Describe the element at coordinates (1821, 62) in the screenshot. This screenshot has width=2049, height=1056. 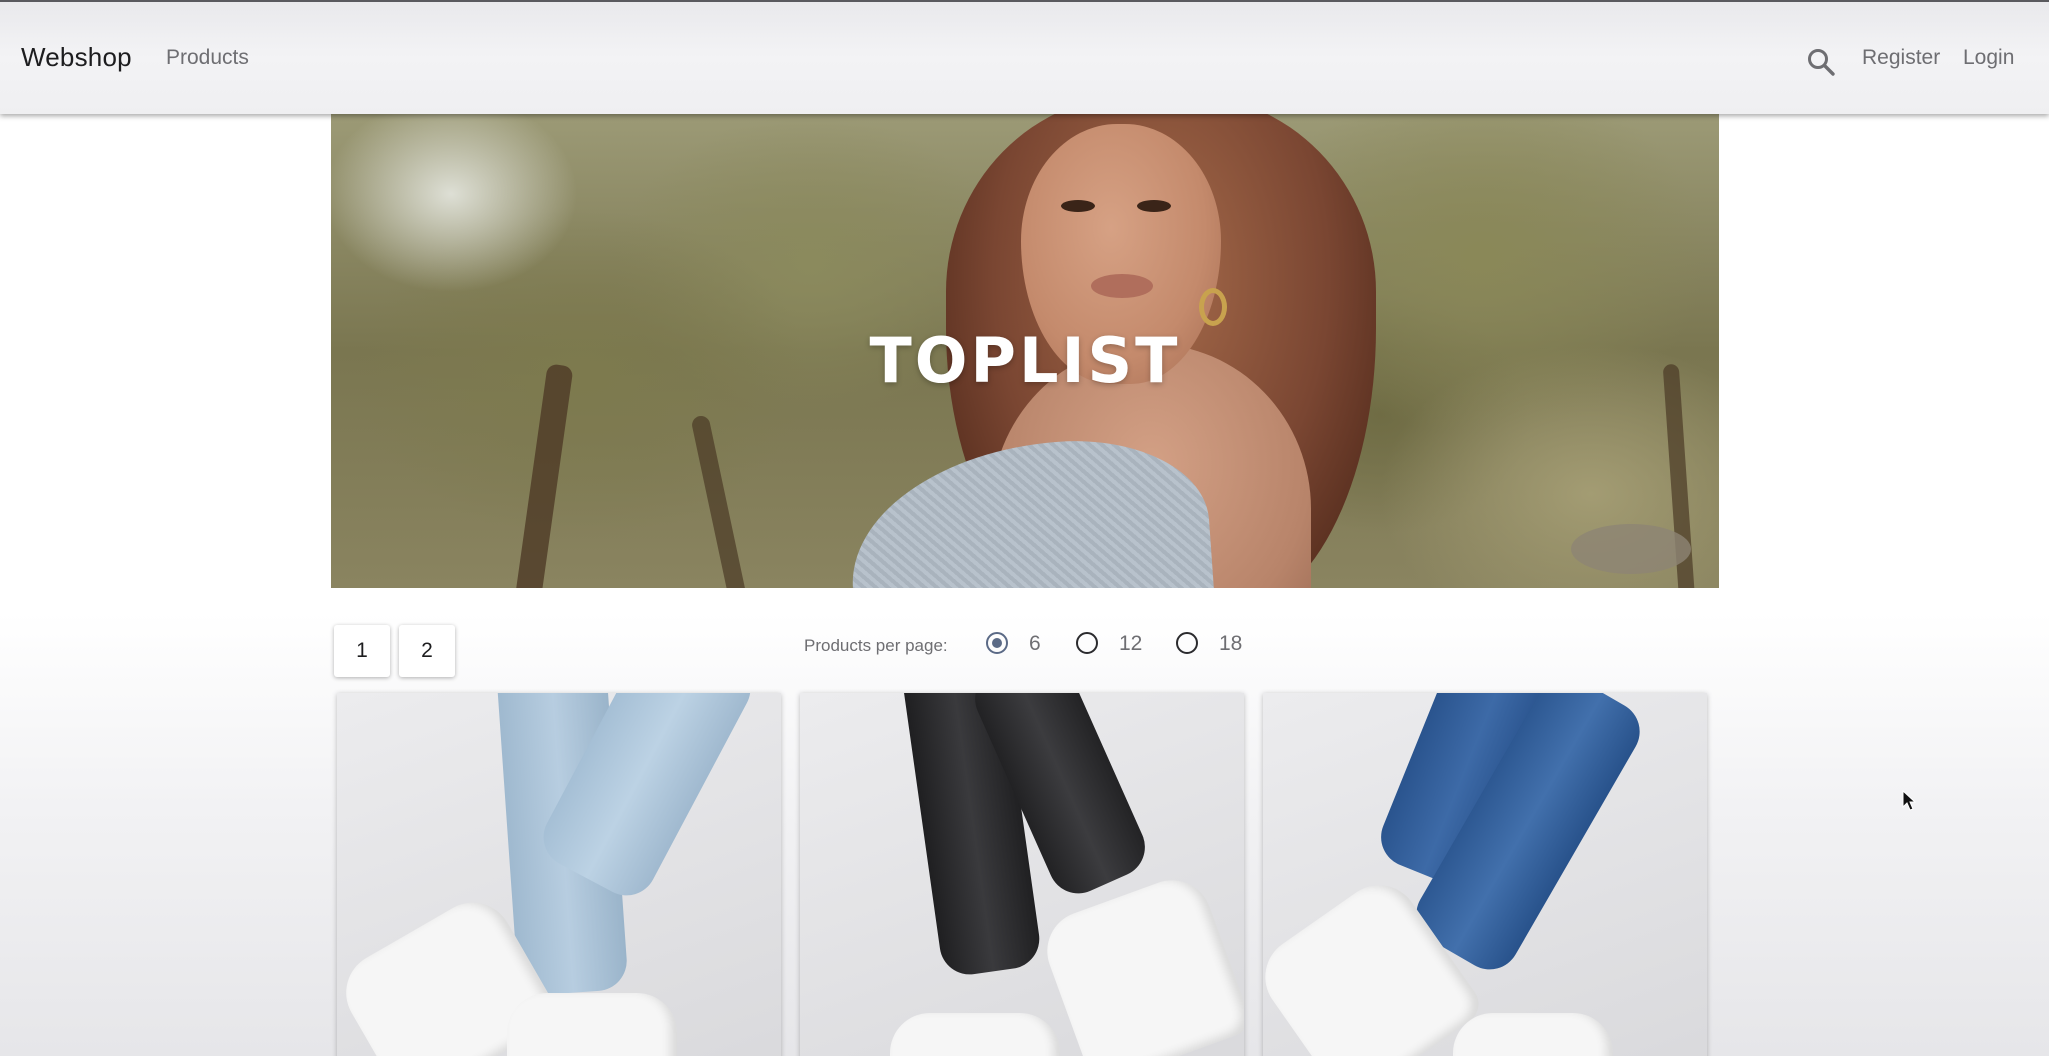
I see `search-icon` at that location.